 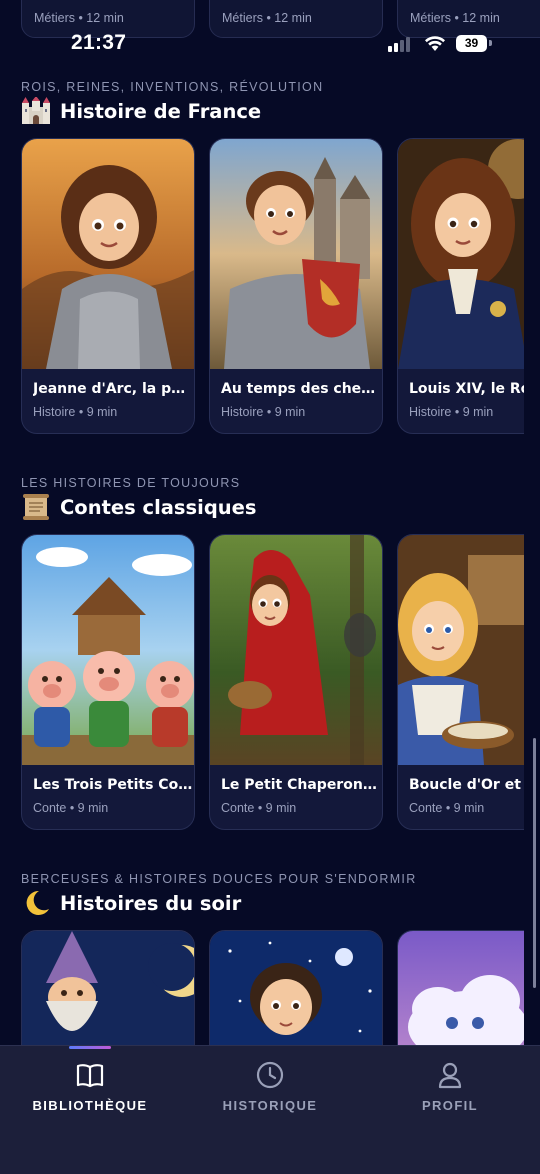 What do you see at coordinates (490, 43) in the screenshot?
I see `battery-cap` at bounding box center [490, 43].